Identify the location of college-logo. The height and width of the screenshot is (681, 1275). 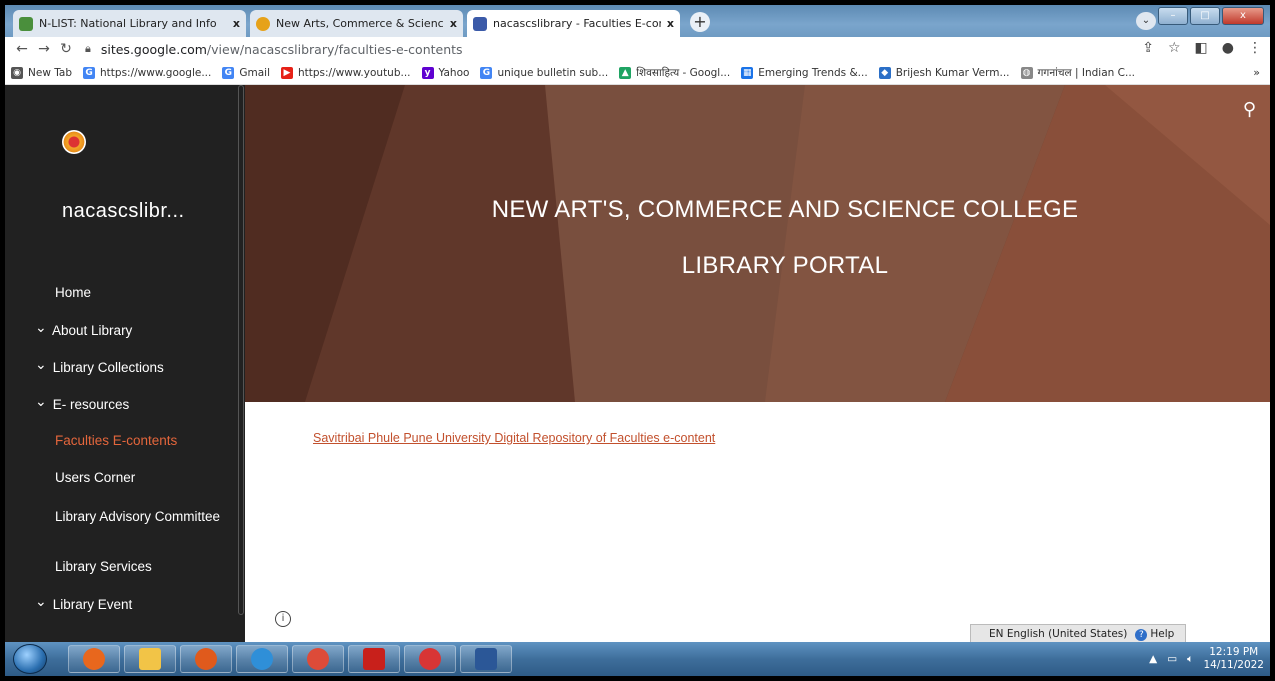
(74, 142).